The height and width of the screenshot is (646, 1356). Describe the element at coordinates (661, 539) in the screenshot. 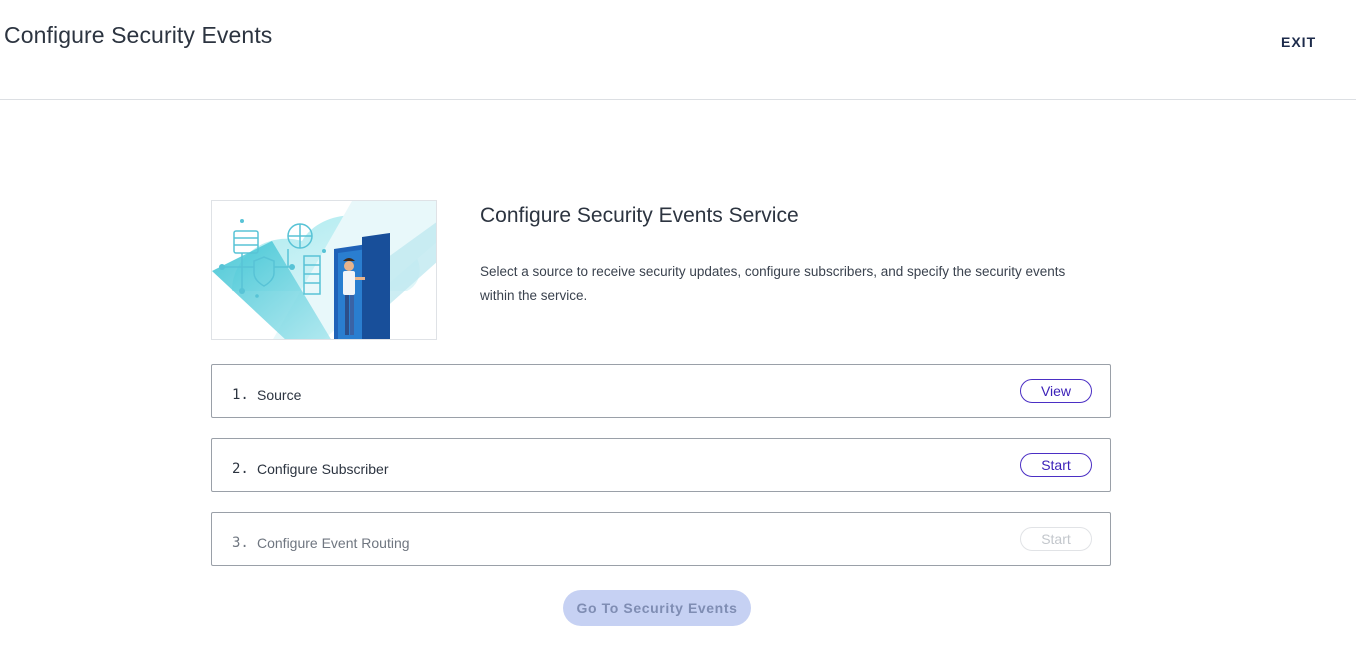

I see `step-configure-event-routing: 3. Configure Event Routing Start` at that location.